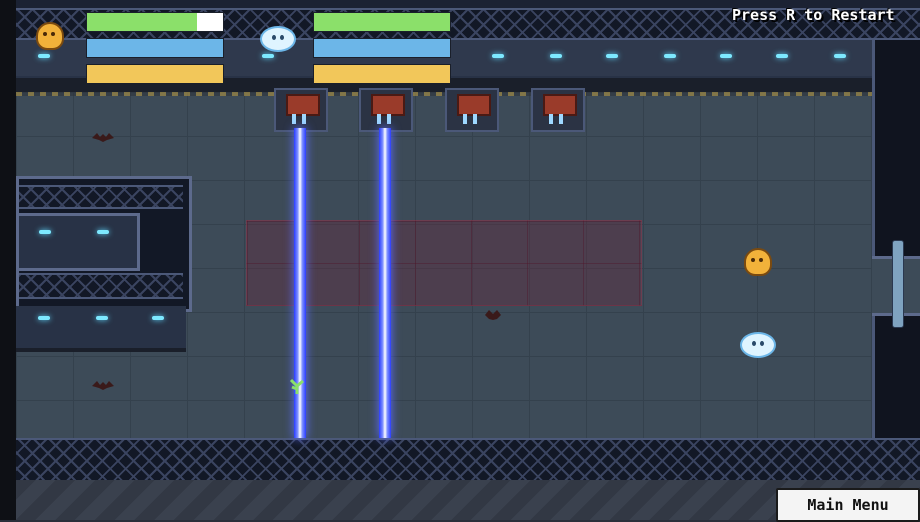  Describe the element at coordinates (468, 461) in the screenshot. I see `bottom-wall` at that location.